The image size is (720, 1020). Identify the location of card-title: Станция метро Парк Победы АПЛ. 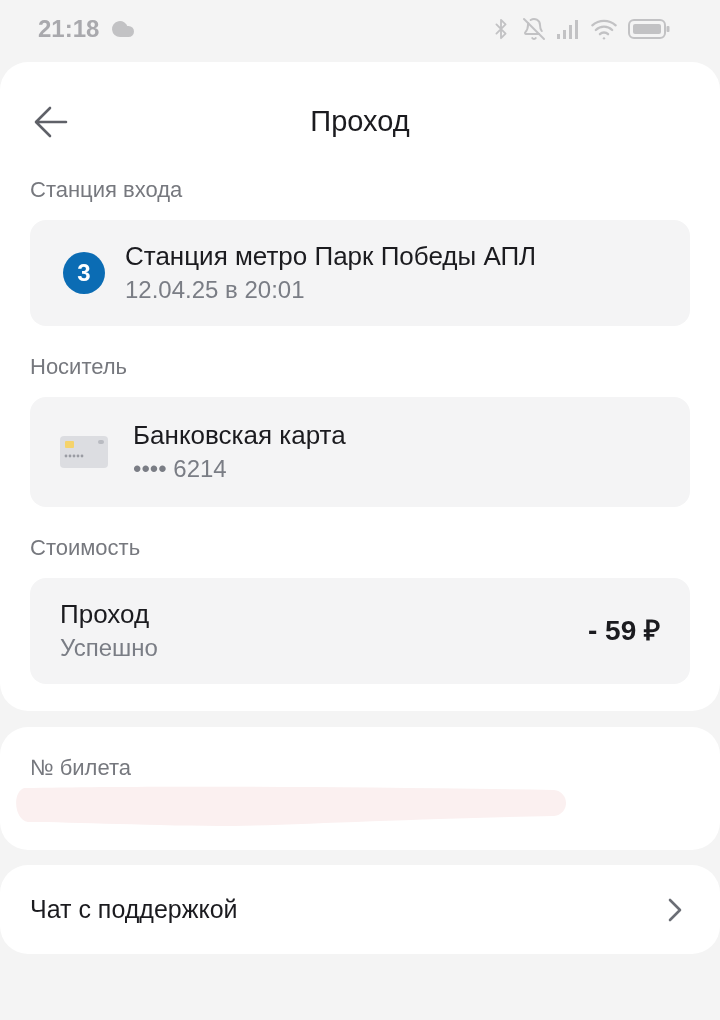
(331, 256).